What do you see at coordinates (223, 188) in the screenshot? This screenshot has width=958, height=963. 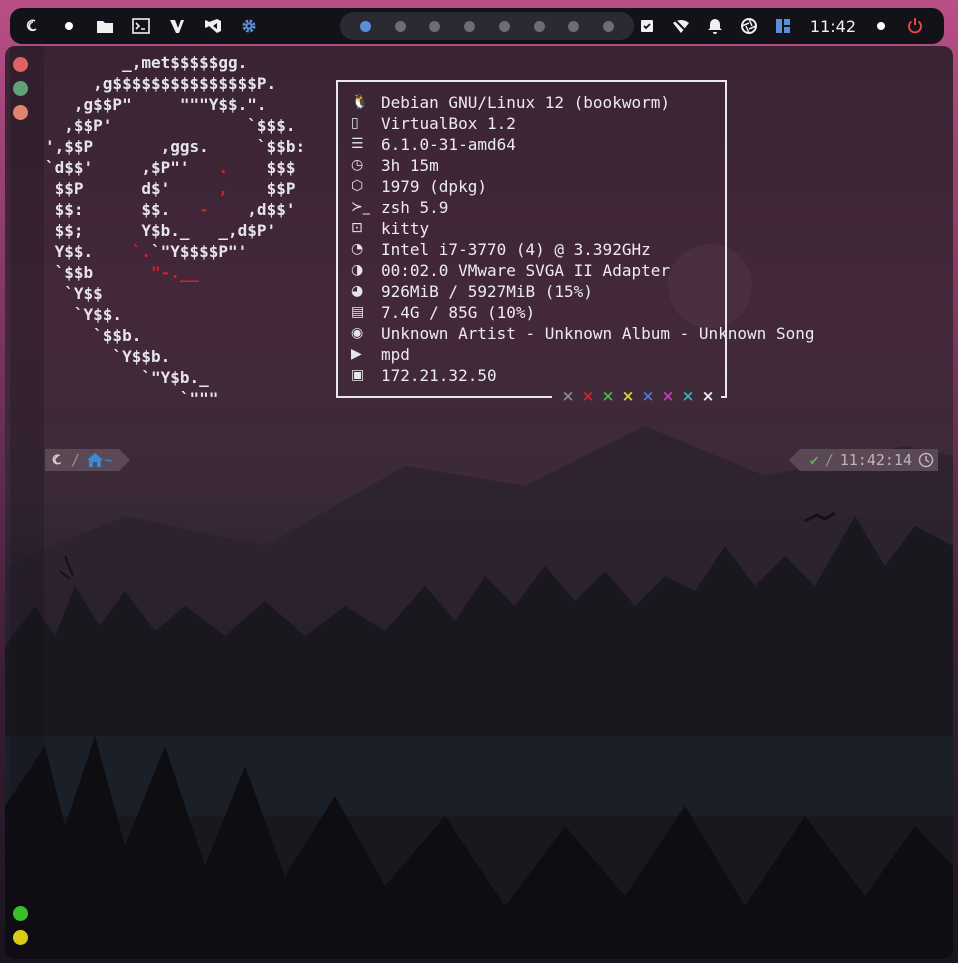 I see `ascii-red-accent: ,` at bounding box center [223, 188].